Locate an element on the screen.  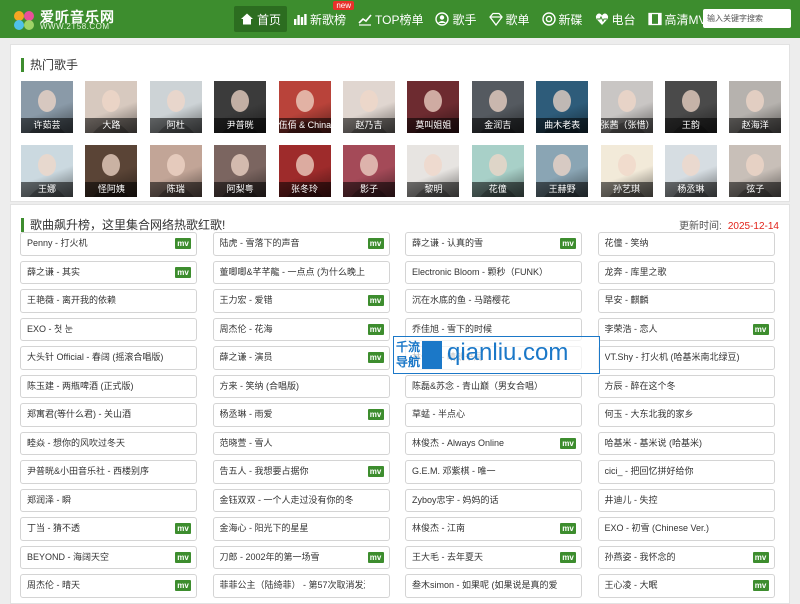
song-item: 薛之谦 - 认真的雪 mv is located at coordinates (493, 244).